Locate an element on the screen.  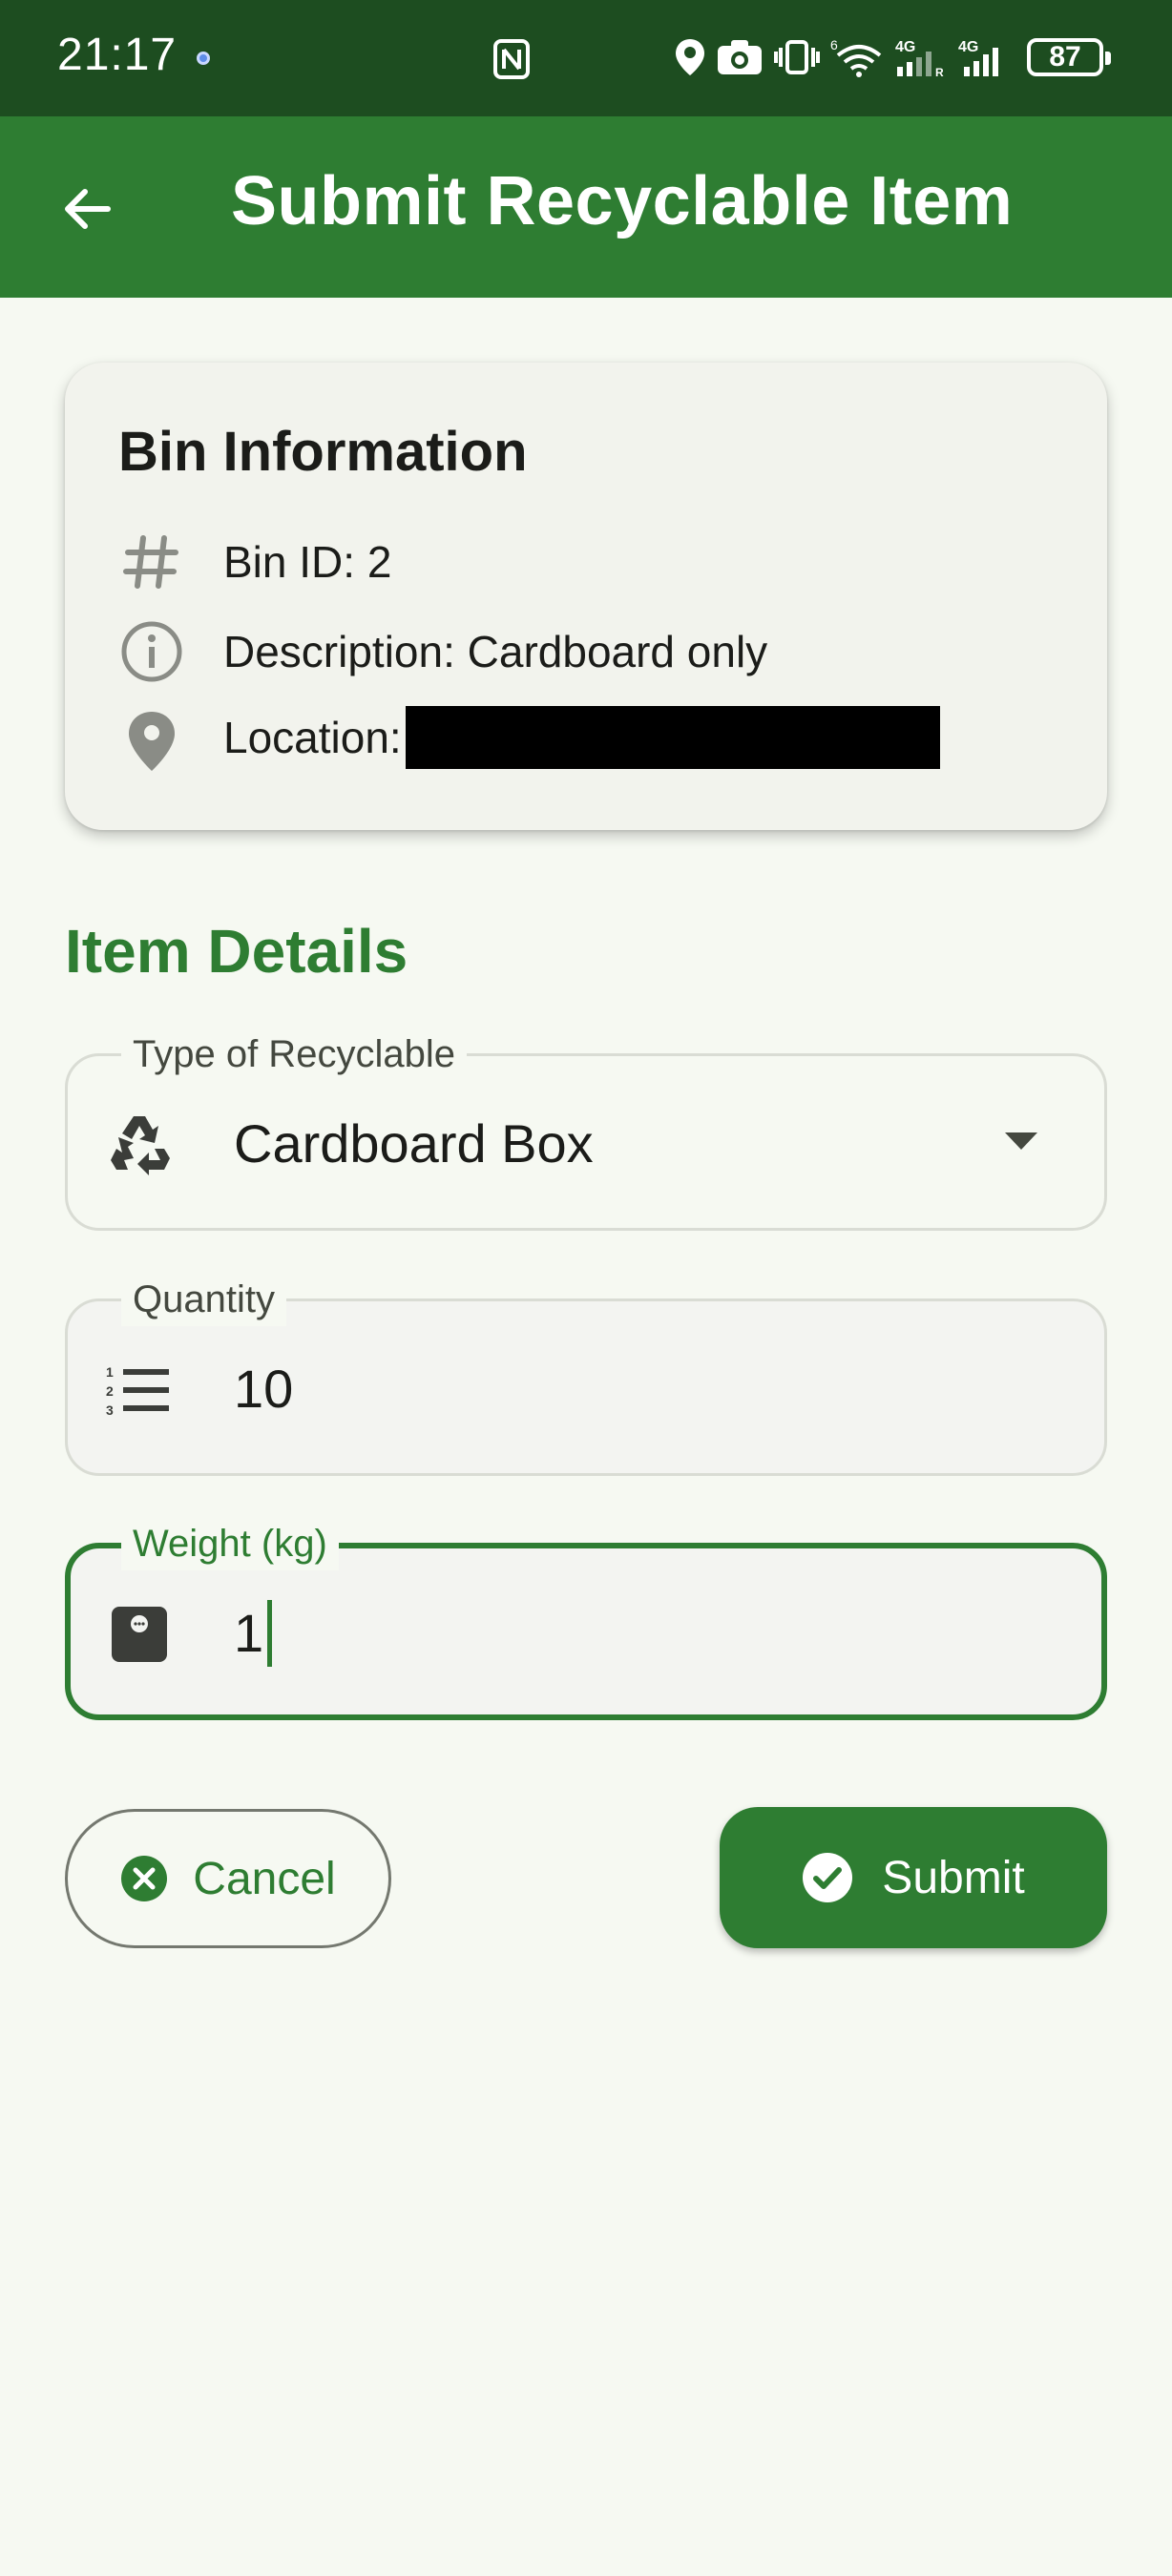
quantity-value: 10 is located at coordinates (264, 1389).